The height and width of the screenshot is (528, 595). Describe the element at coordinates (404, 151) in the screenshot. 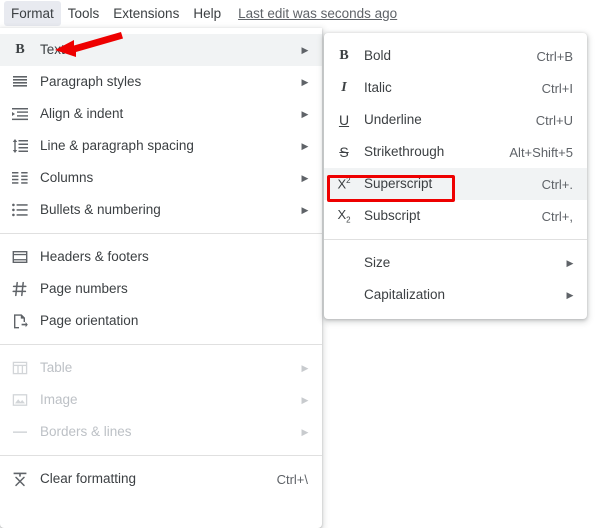

I see `submenu-item-label: Strikethrough` at that location.